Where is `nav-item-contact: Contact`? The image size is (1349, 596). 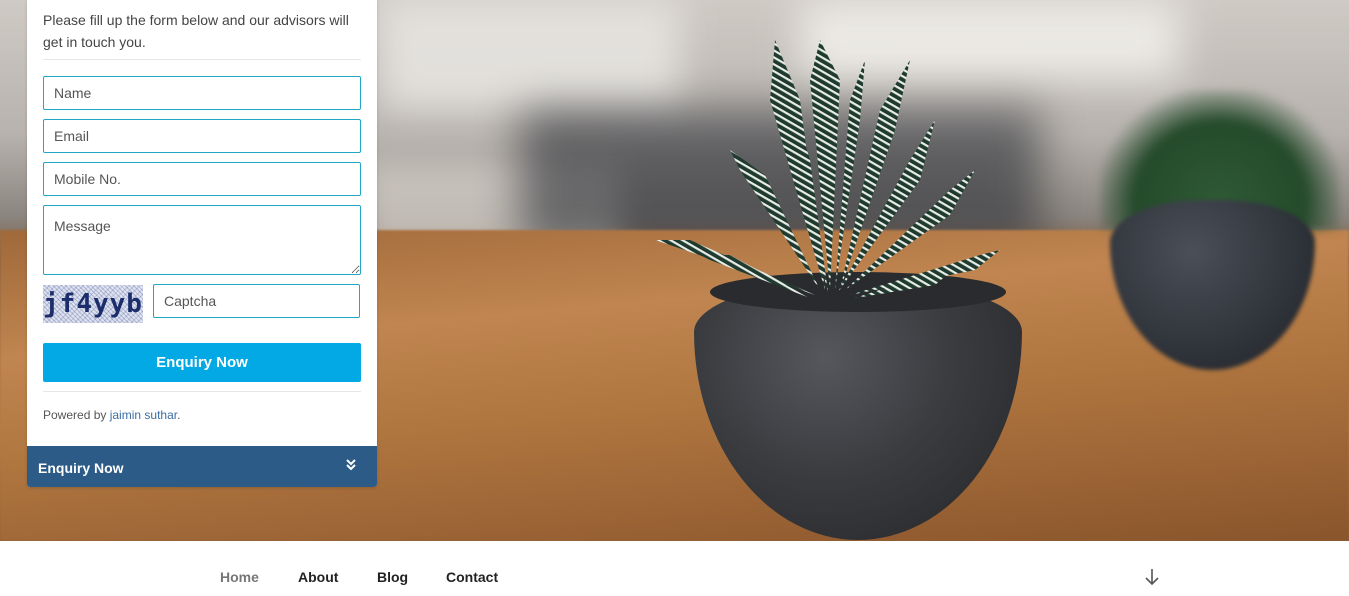 nav-item-contact: Contact is located at coordinates (472, 577).